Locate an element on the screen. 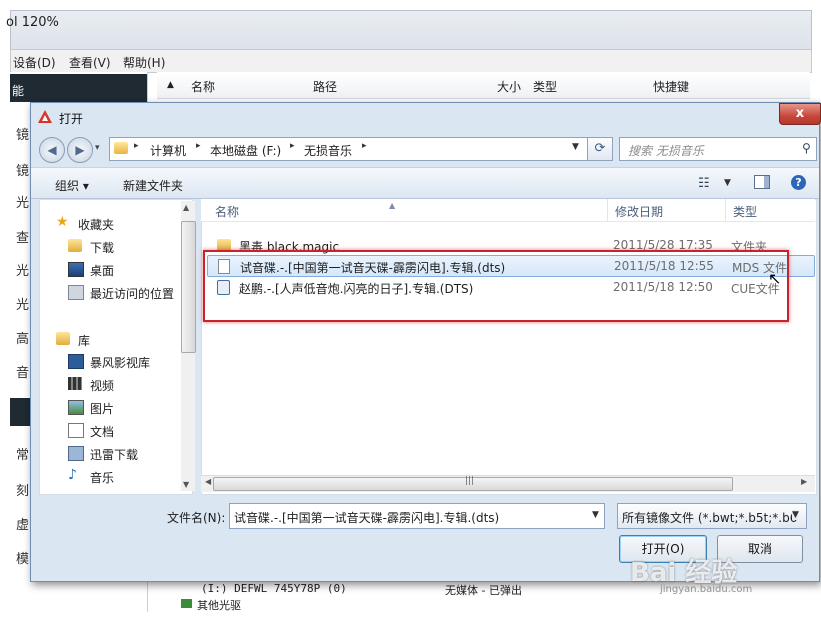  nav-libraries-label: 库 is located at coordinates (84, 341).